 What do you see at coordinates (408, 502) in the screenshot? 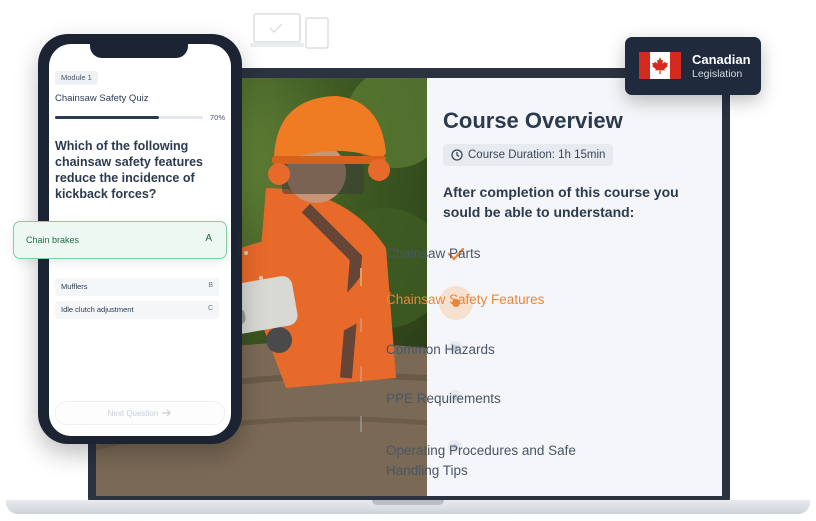
I see `laptop-base-notch` at bounding box center [408, 502].